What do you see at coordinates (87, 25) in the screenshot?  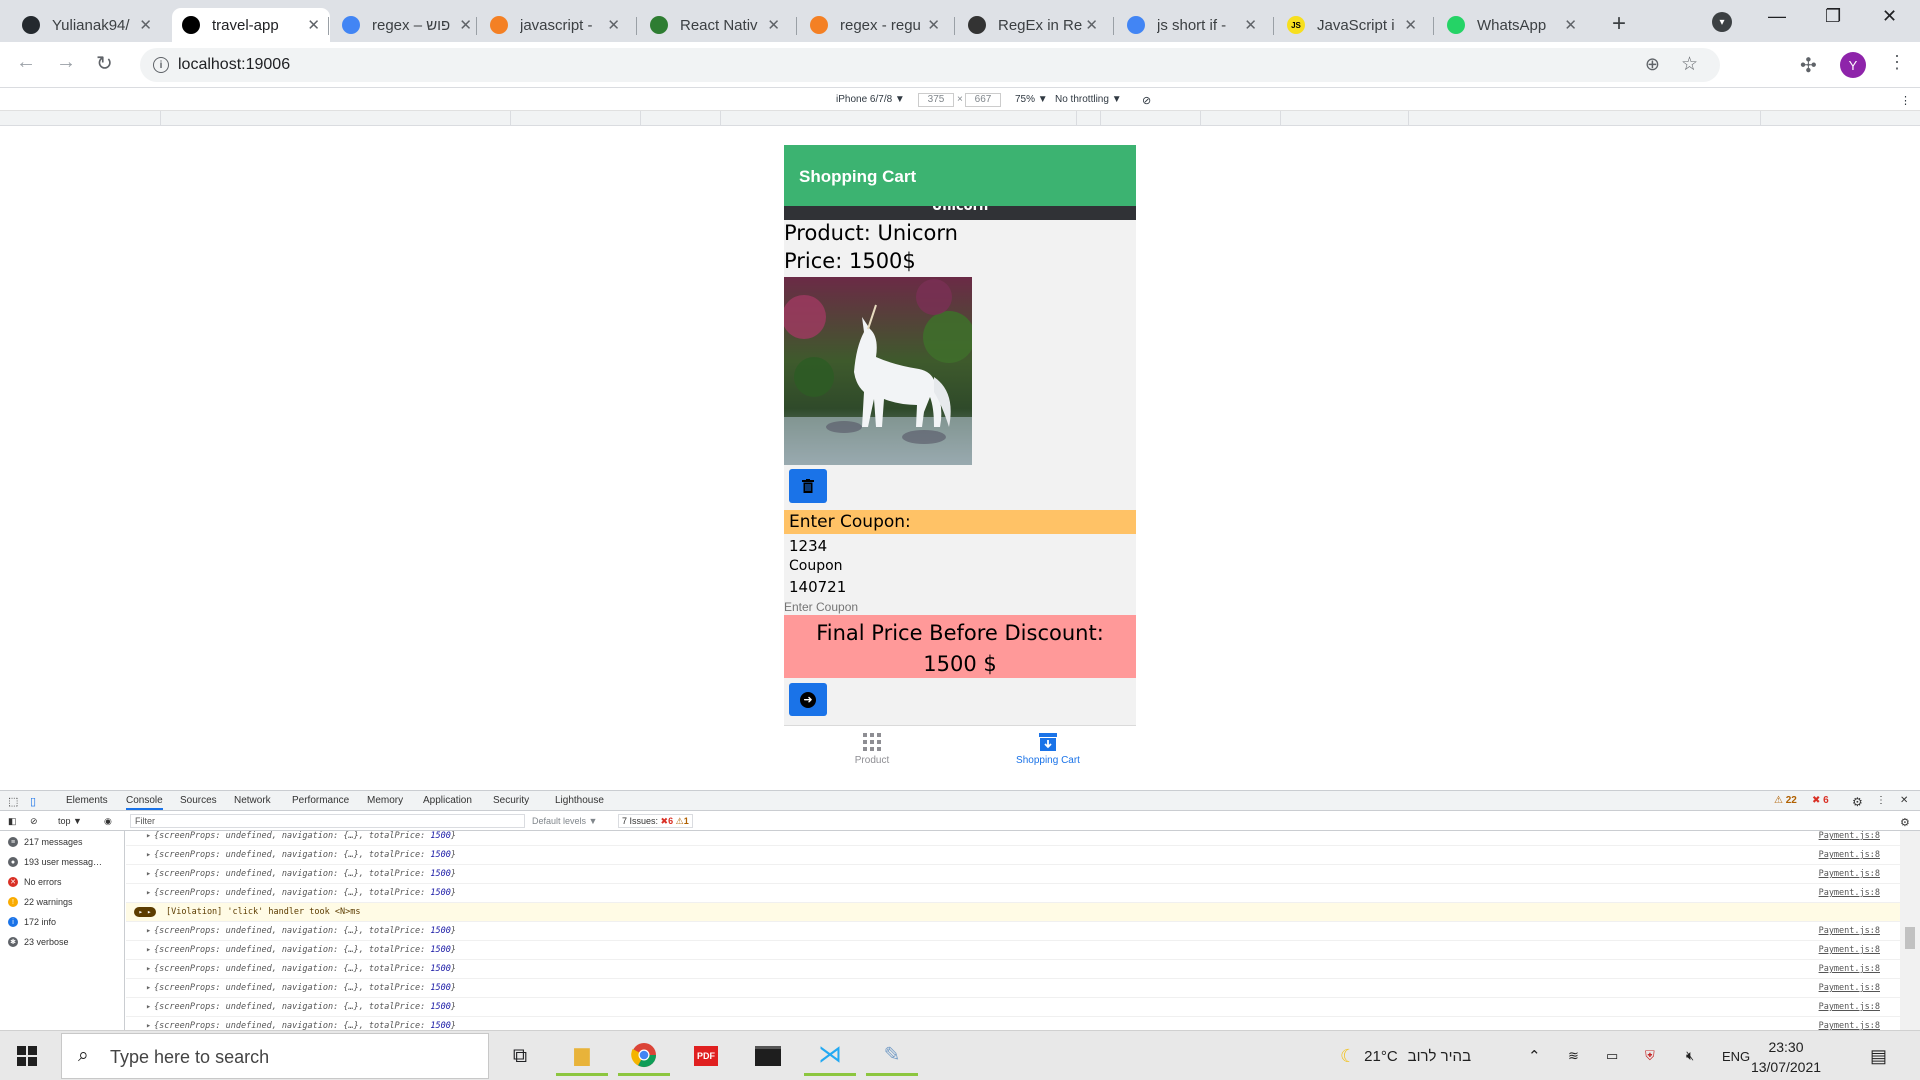 I see `browser-tab: Yulianak94/ ✕` at bounding box center [87, 25].